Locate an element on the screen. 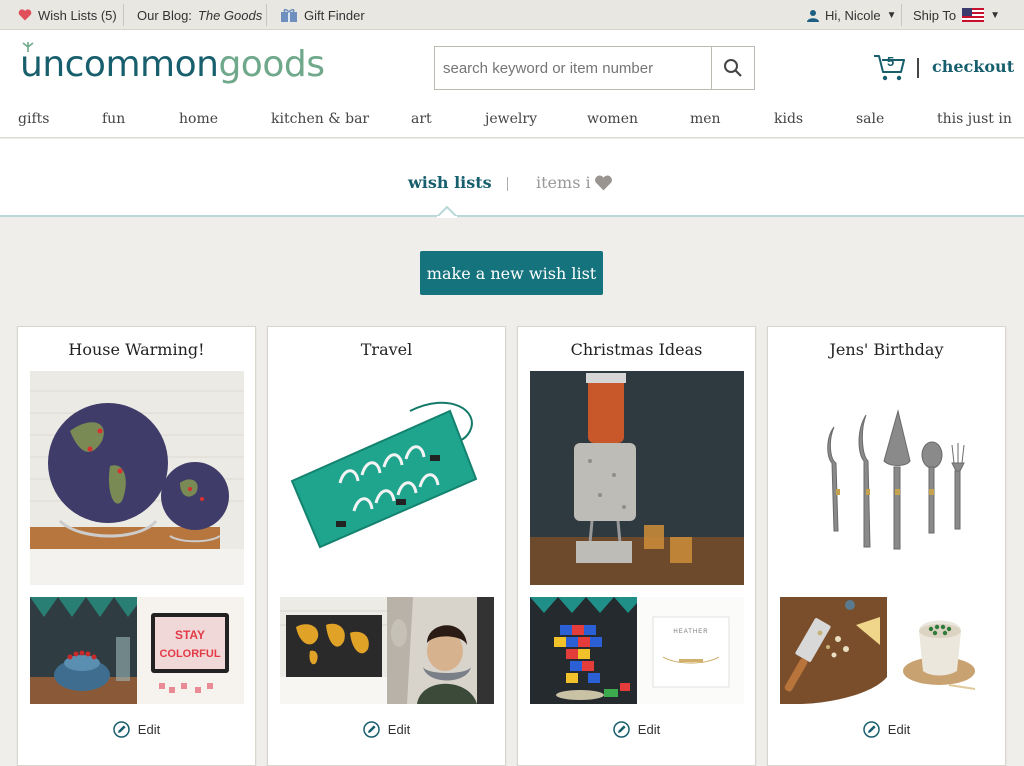 Image resolution: width=1024 pixels, height=766 pixels. match-holder-image is located at coordinates (83, 650).